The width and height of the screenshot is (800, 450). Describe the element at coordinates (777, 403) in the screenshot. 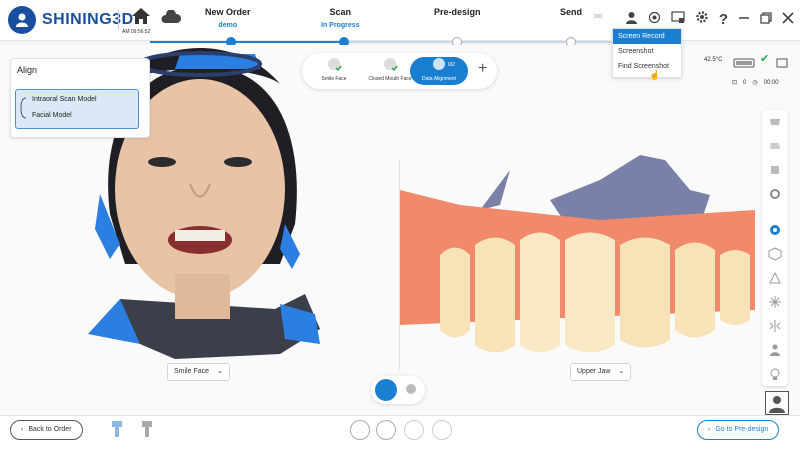

I see `avatar-icon` at that location.